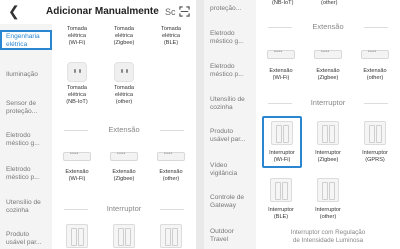  What do you see at coordinates (77, 83) in the screenshot?
I see `device-tile: Tomada elétrica (NB-IoT)` at bounding box center [77, 83].